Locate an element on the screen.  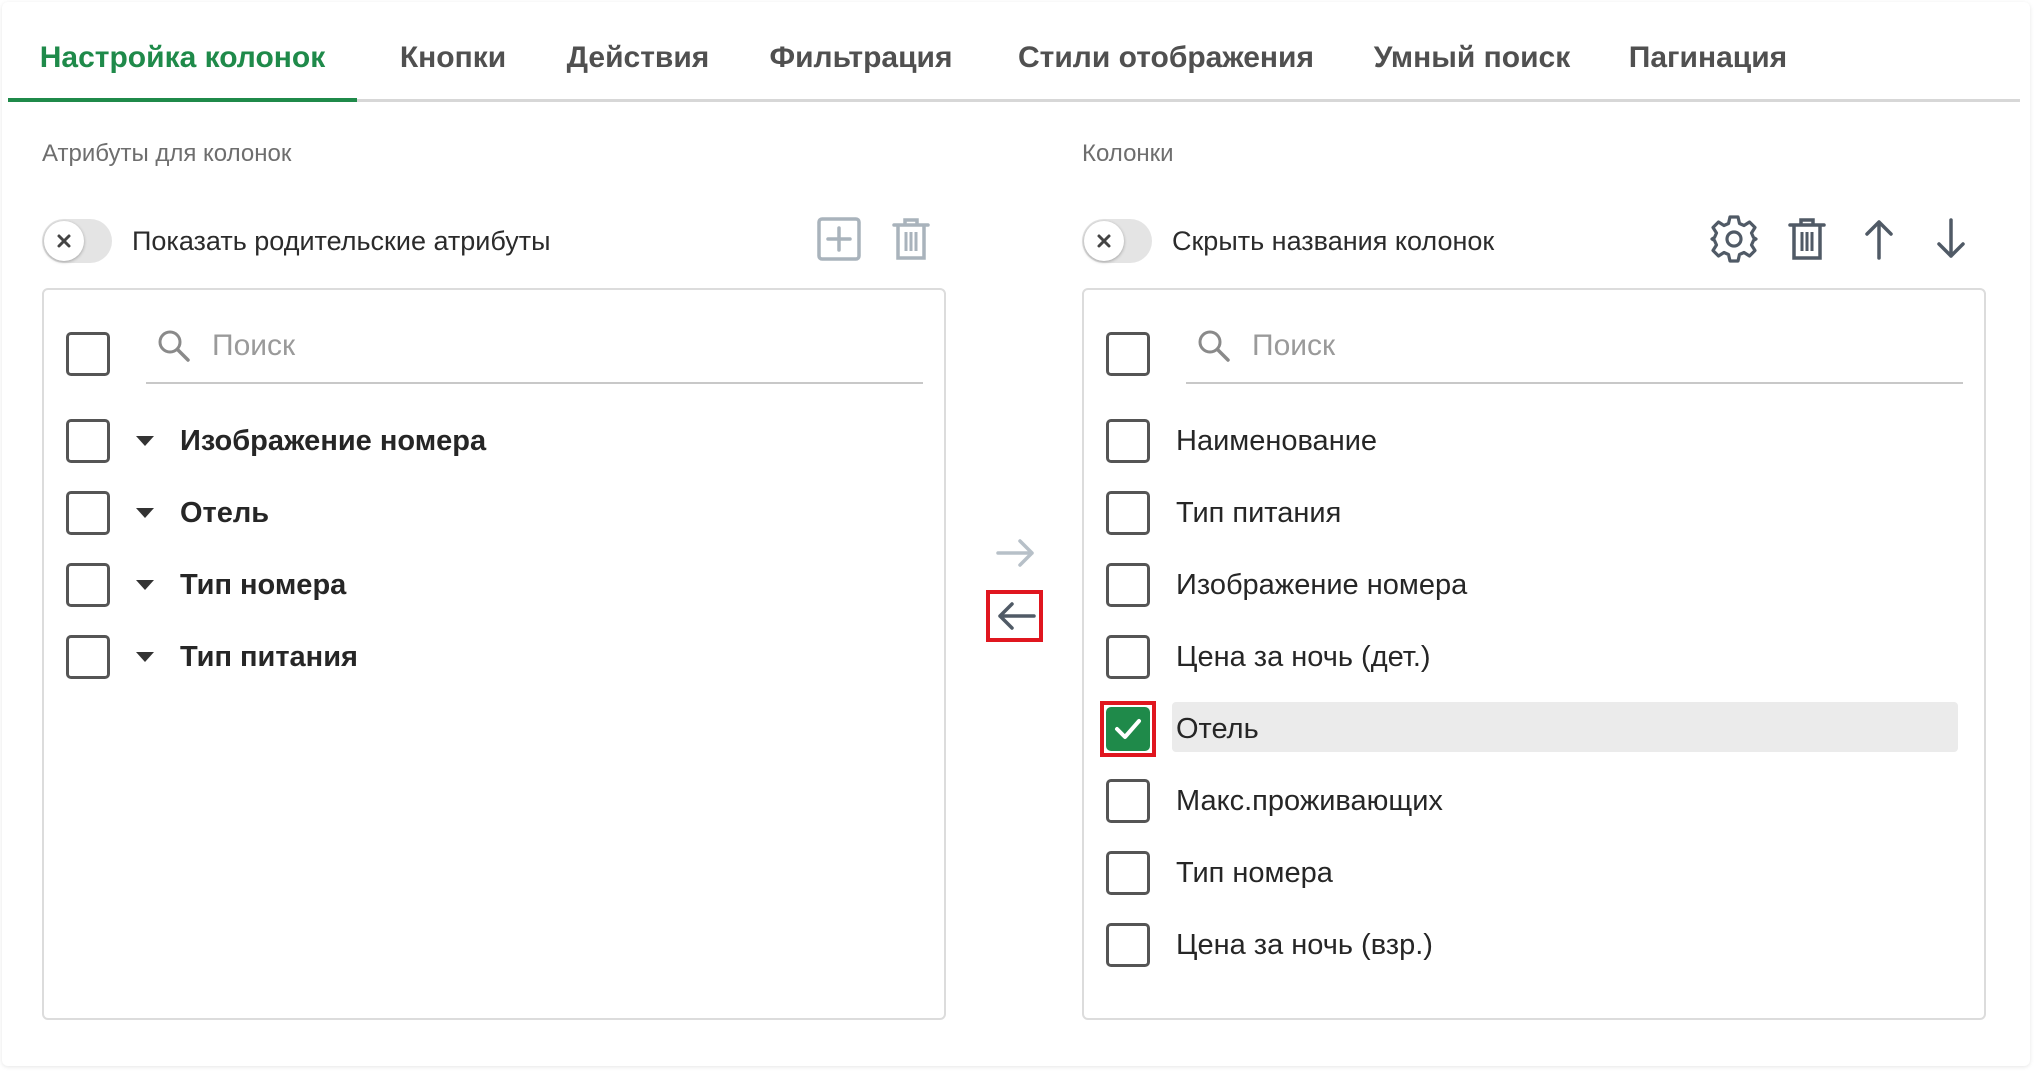
move-column-up-button is located at coordinates (1879, 239).